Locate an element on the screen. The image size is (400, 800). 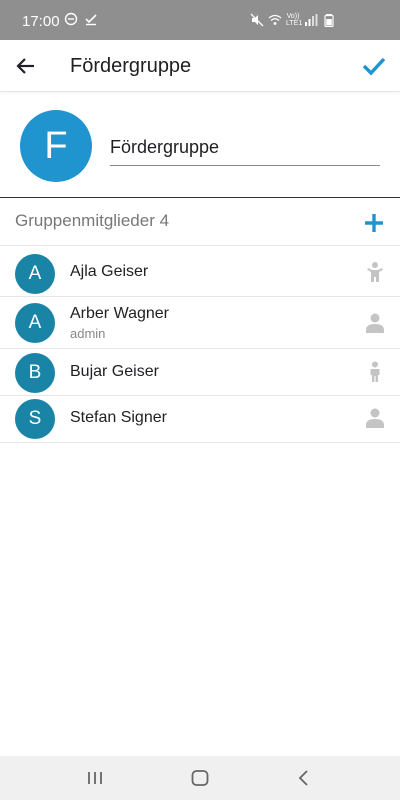
members-header: Gruppenmitglieder 4 is located at coordinates (200, 222).